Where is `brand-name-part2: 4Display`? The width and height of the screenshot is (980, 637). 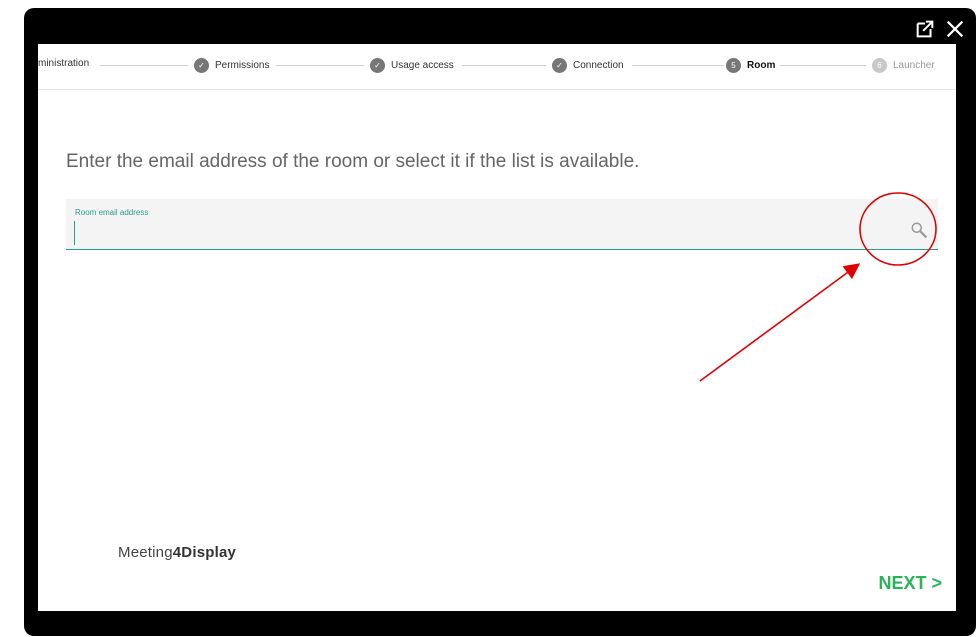
brand-name-part2: 4Display is located at coordinates (204, 552).